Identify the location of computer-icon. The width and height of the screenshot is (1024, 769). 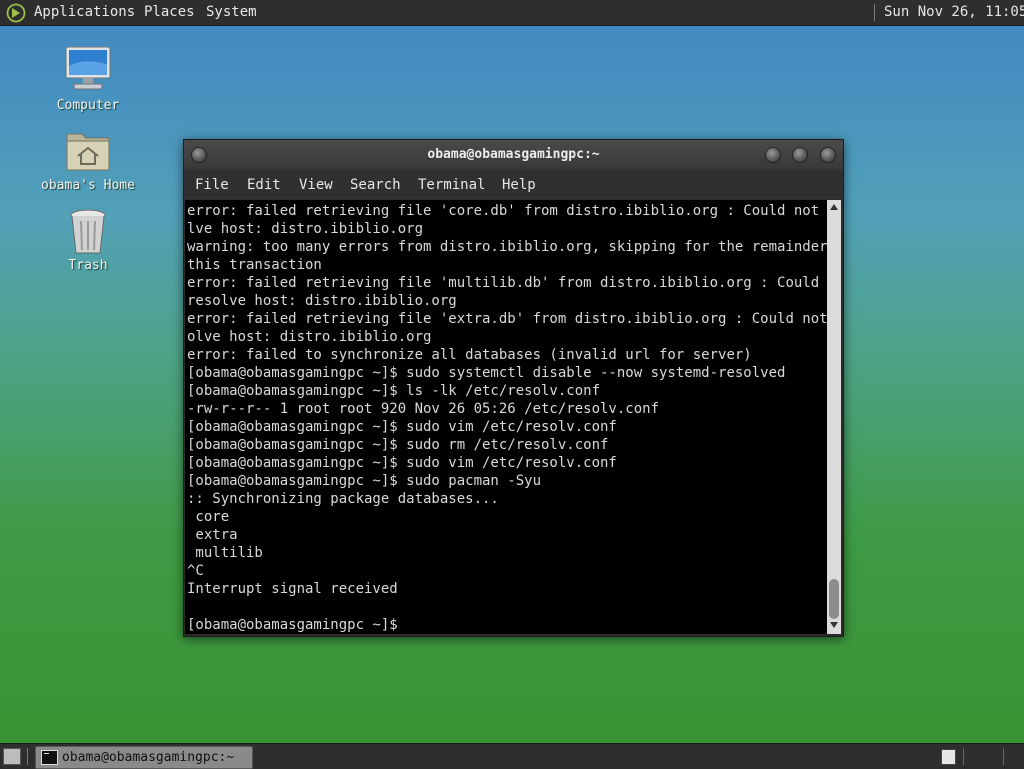
(88, 68).